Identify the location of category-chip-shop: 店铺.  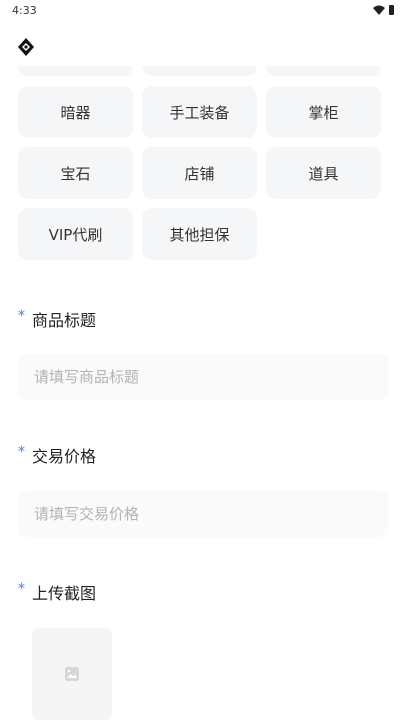
(199, 173).